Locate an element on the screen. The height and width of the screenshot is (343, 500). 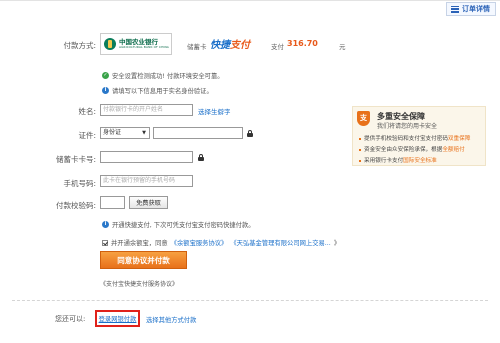
card-number-input is located at coordinates (146, 157).